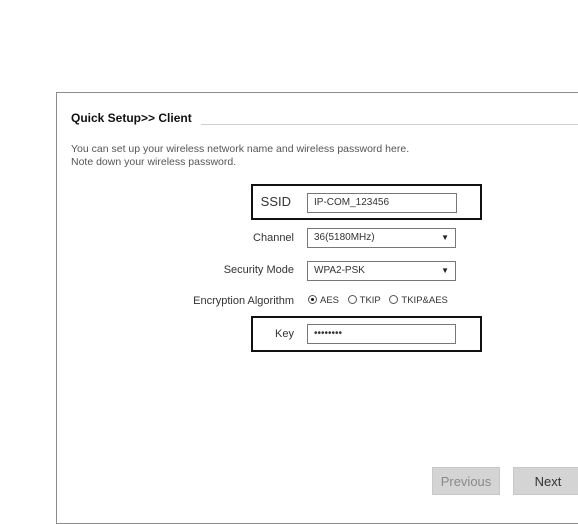 Image resolution: width=578 pixels, height=524 pixels. What do you see at coordinates (344, 237) in the screenshot?
I see `channel-value: 36(5180MHz)` at bounding box center [344, 237].